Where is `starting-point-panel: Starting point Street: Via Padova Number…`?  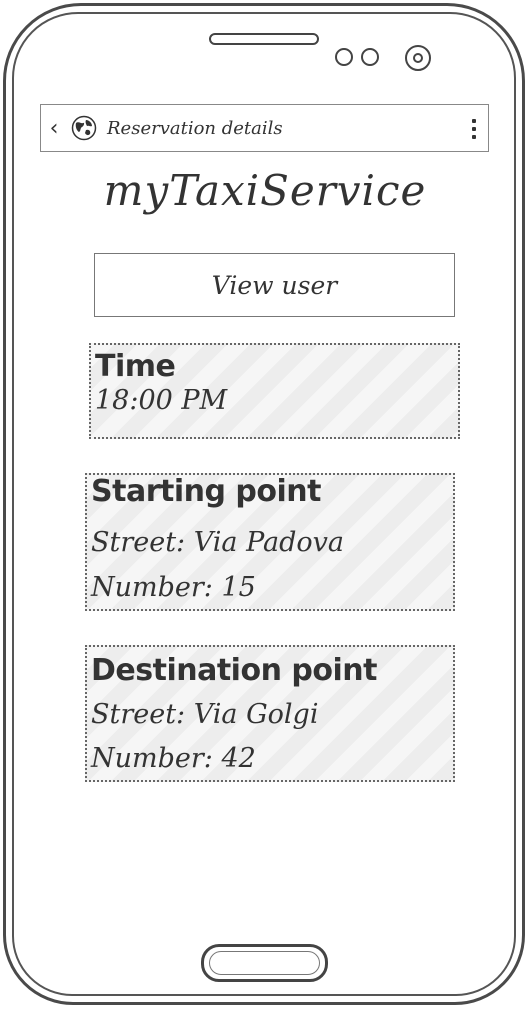
starting-point-panel: Starting point Street: Via Padova Number… is located at coordinates (270, 542).